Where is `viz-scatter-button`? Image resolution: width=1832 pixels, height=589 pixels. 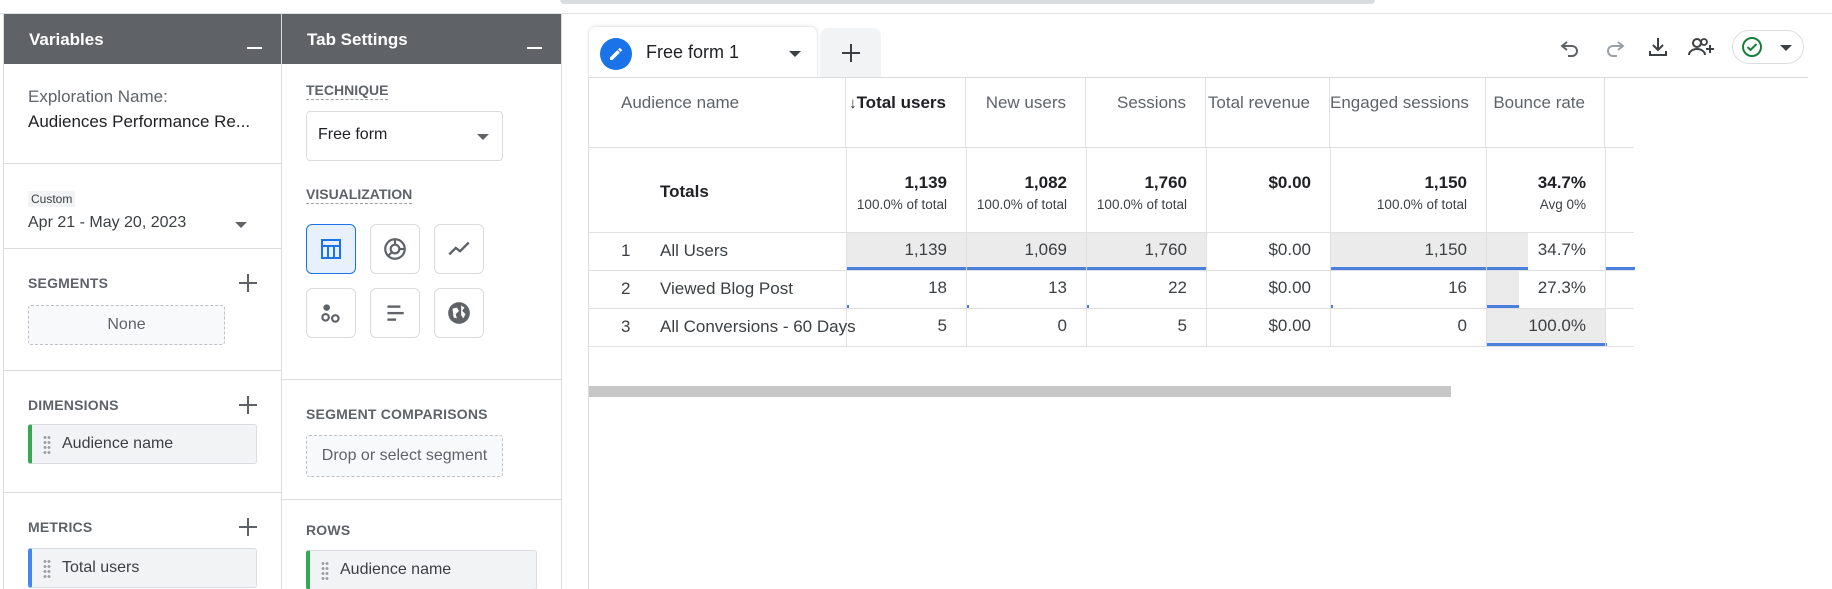 viz-scatter-button is located at coordinates (331, 313).